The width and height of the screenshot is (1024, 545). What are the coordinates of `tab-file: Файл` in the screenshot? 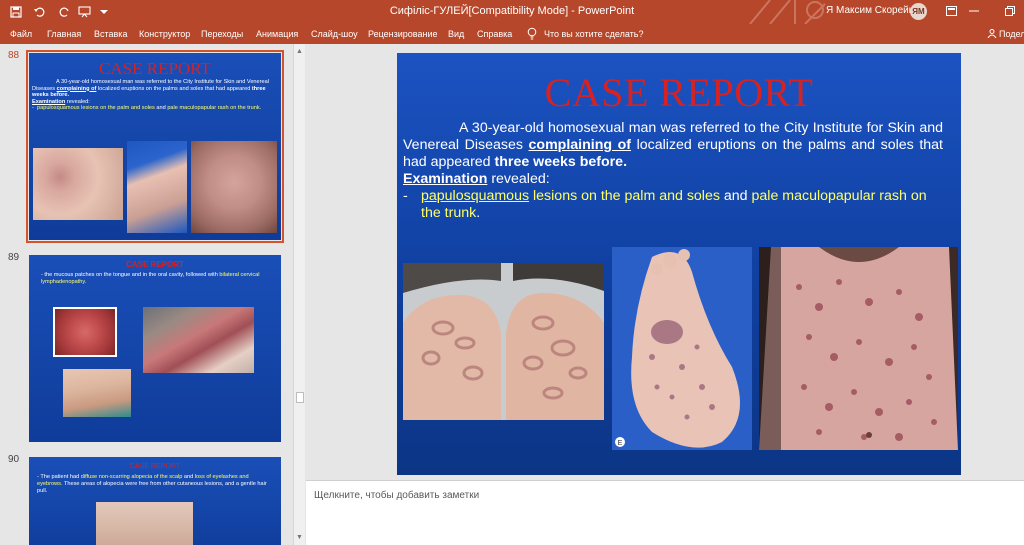 It's located at (21, 34).